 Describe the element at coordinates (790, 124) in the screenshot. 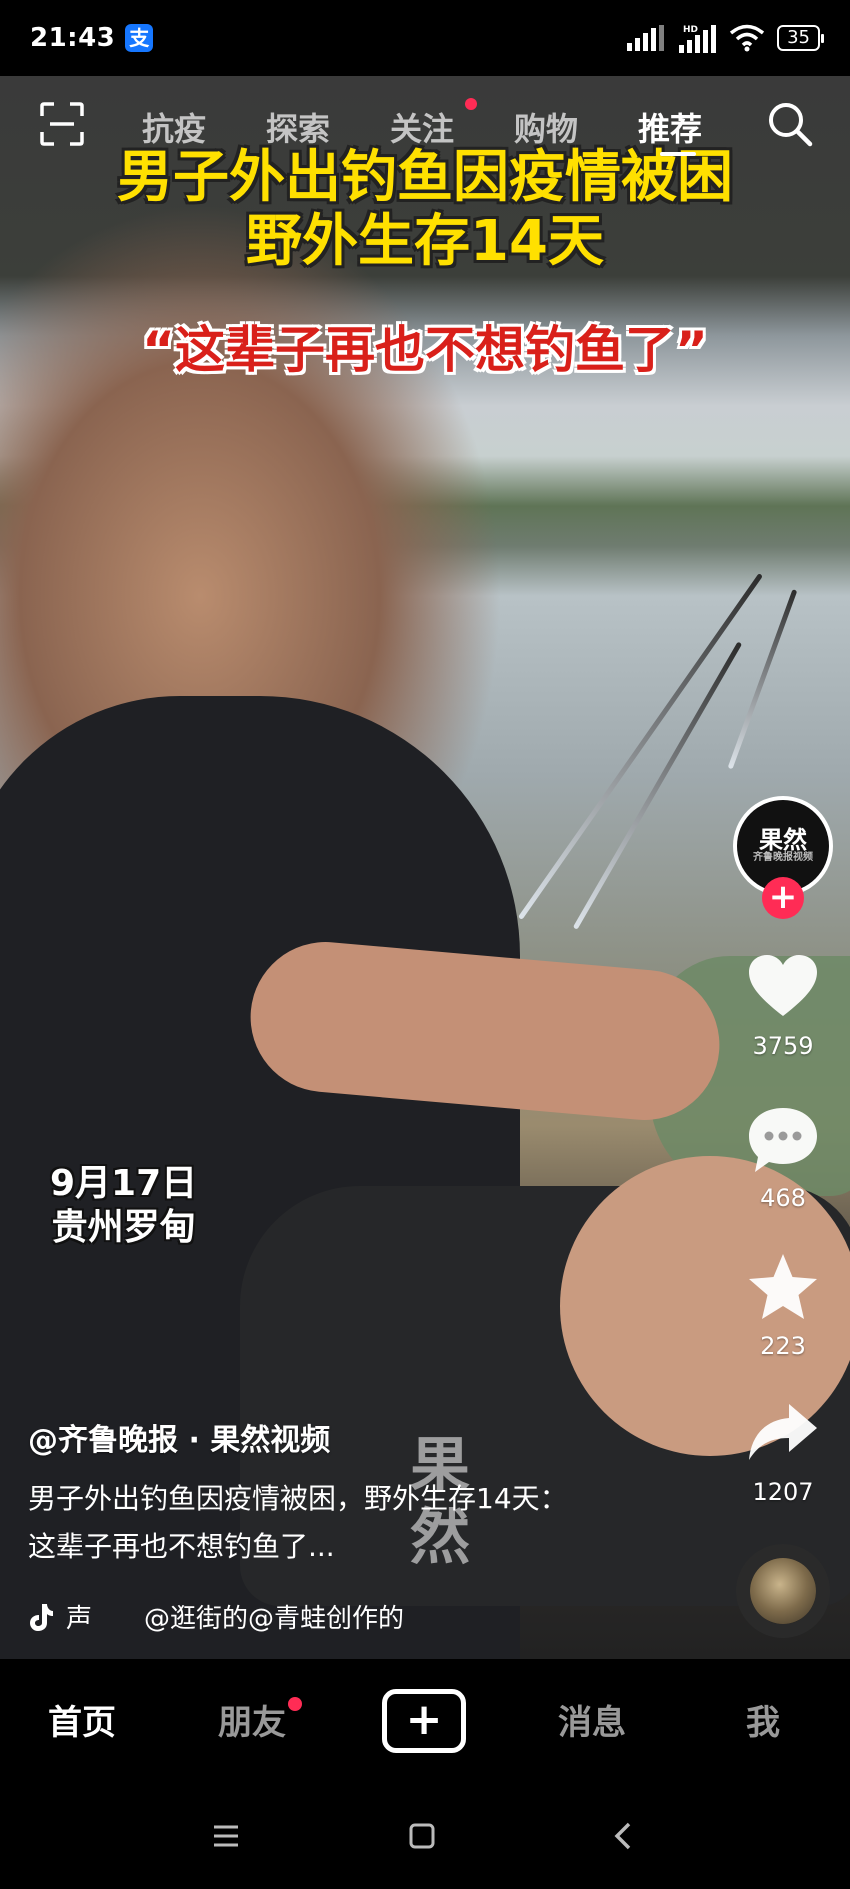

I see `search-icon` at that location.